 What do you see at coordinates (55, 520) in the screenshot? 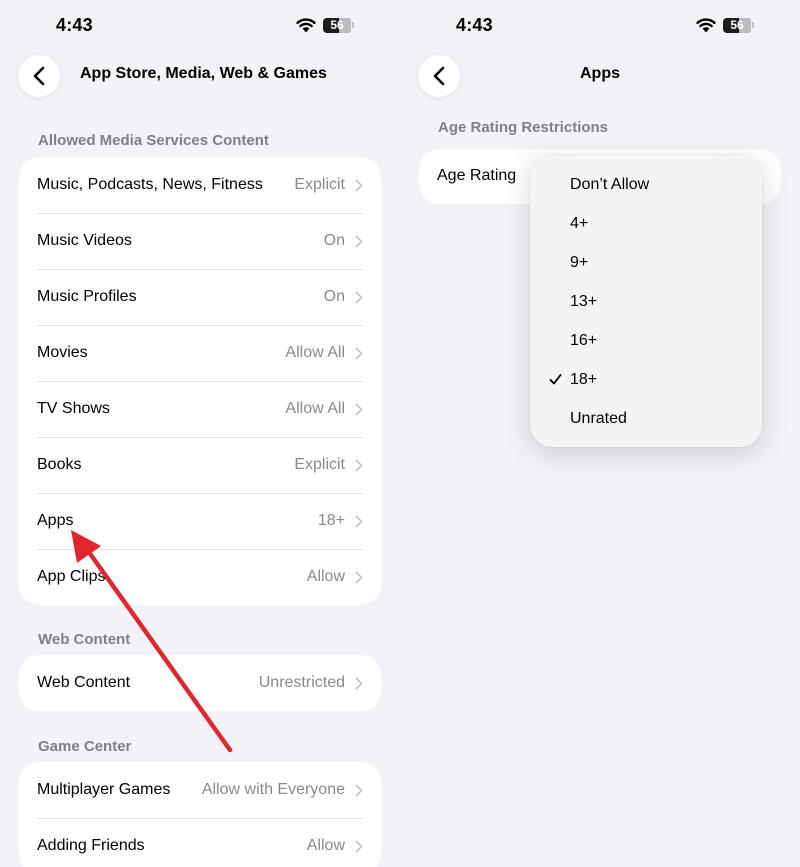
I see `row-label: Apps` at bounding box center [55, 520].